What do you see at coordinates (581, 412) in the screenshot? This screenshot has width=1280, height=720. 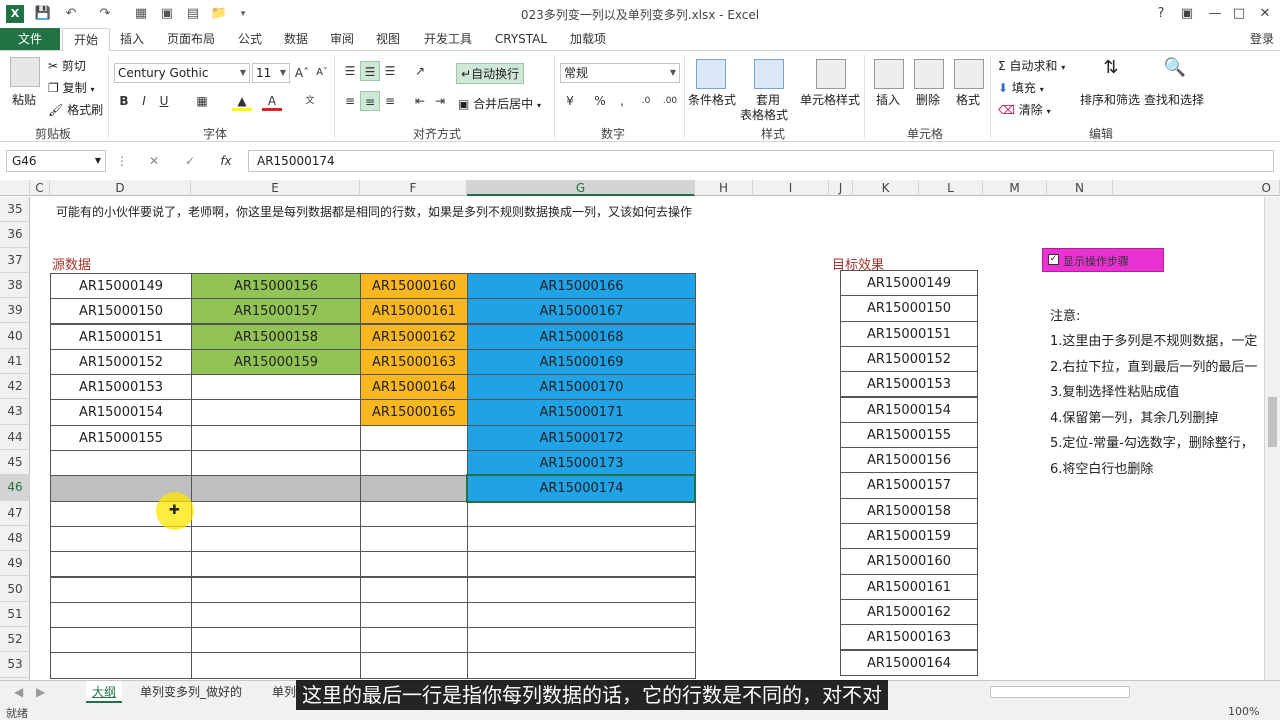 I see `cell-g43: AR15000171` at bounding box center [581, 412].